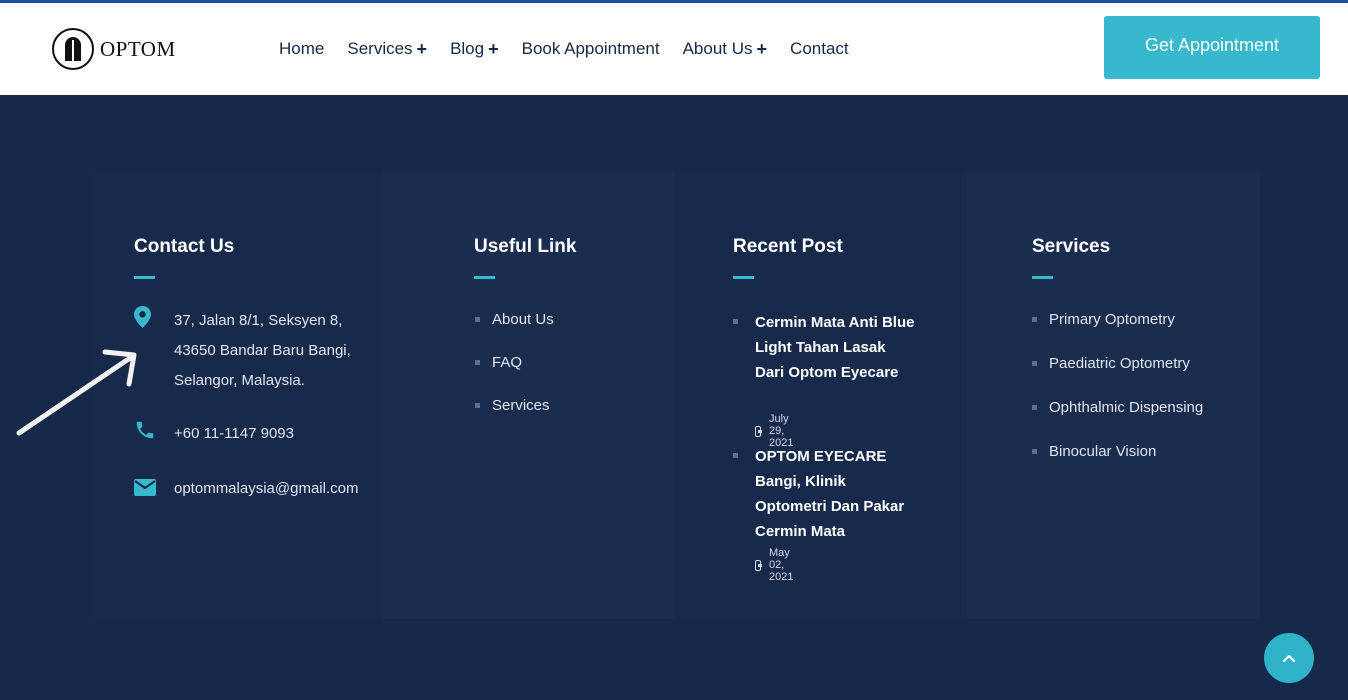  I want to click on service-link-label: Paediatric Optometry, so click(1119, 363).